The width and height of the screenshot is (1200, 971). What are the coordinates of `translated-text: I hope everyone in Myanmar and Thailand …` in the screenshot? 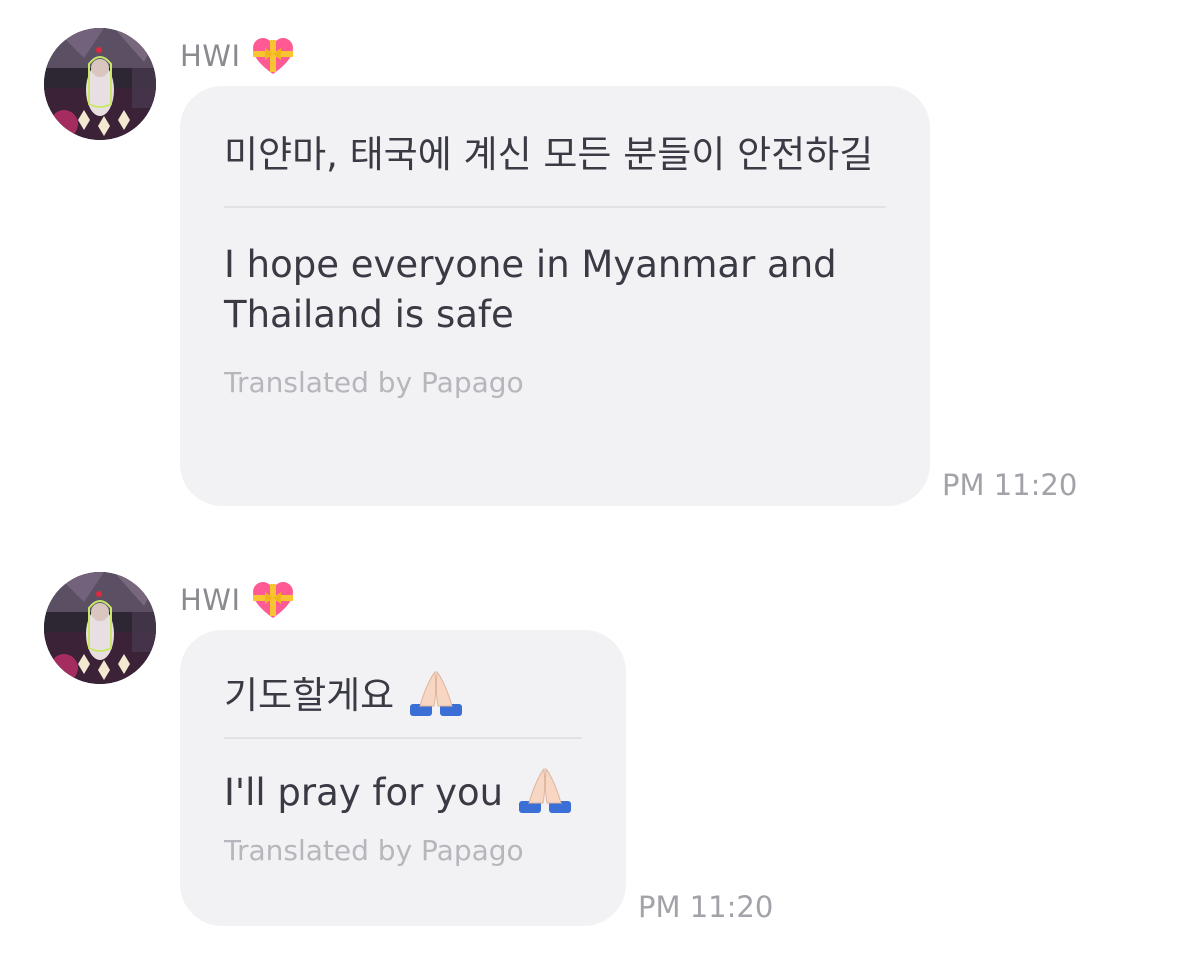 It's located at (530, 289).